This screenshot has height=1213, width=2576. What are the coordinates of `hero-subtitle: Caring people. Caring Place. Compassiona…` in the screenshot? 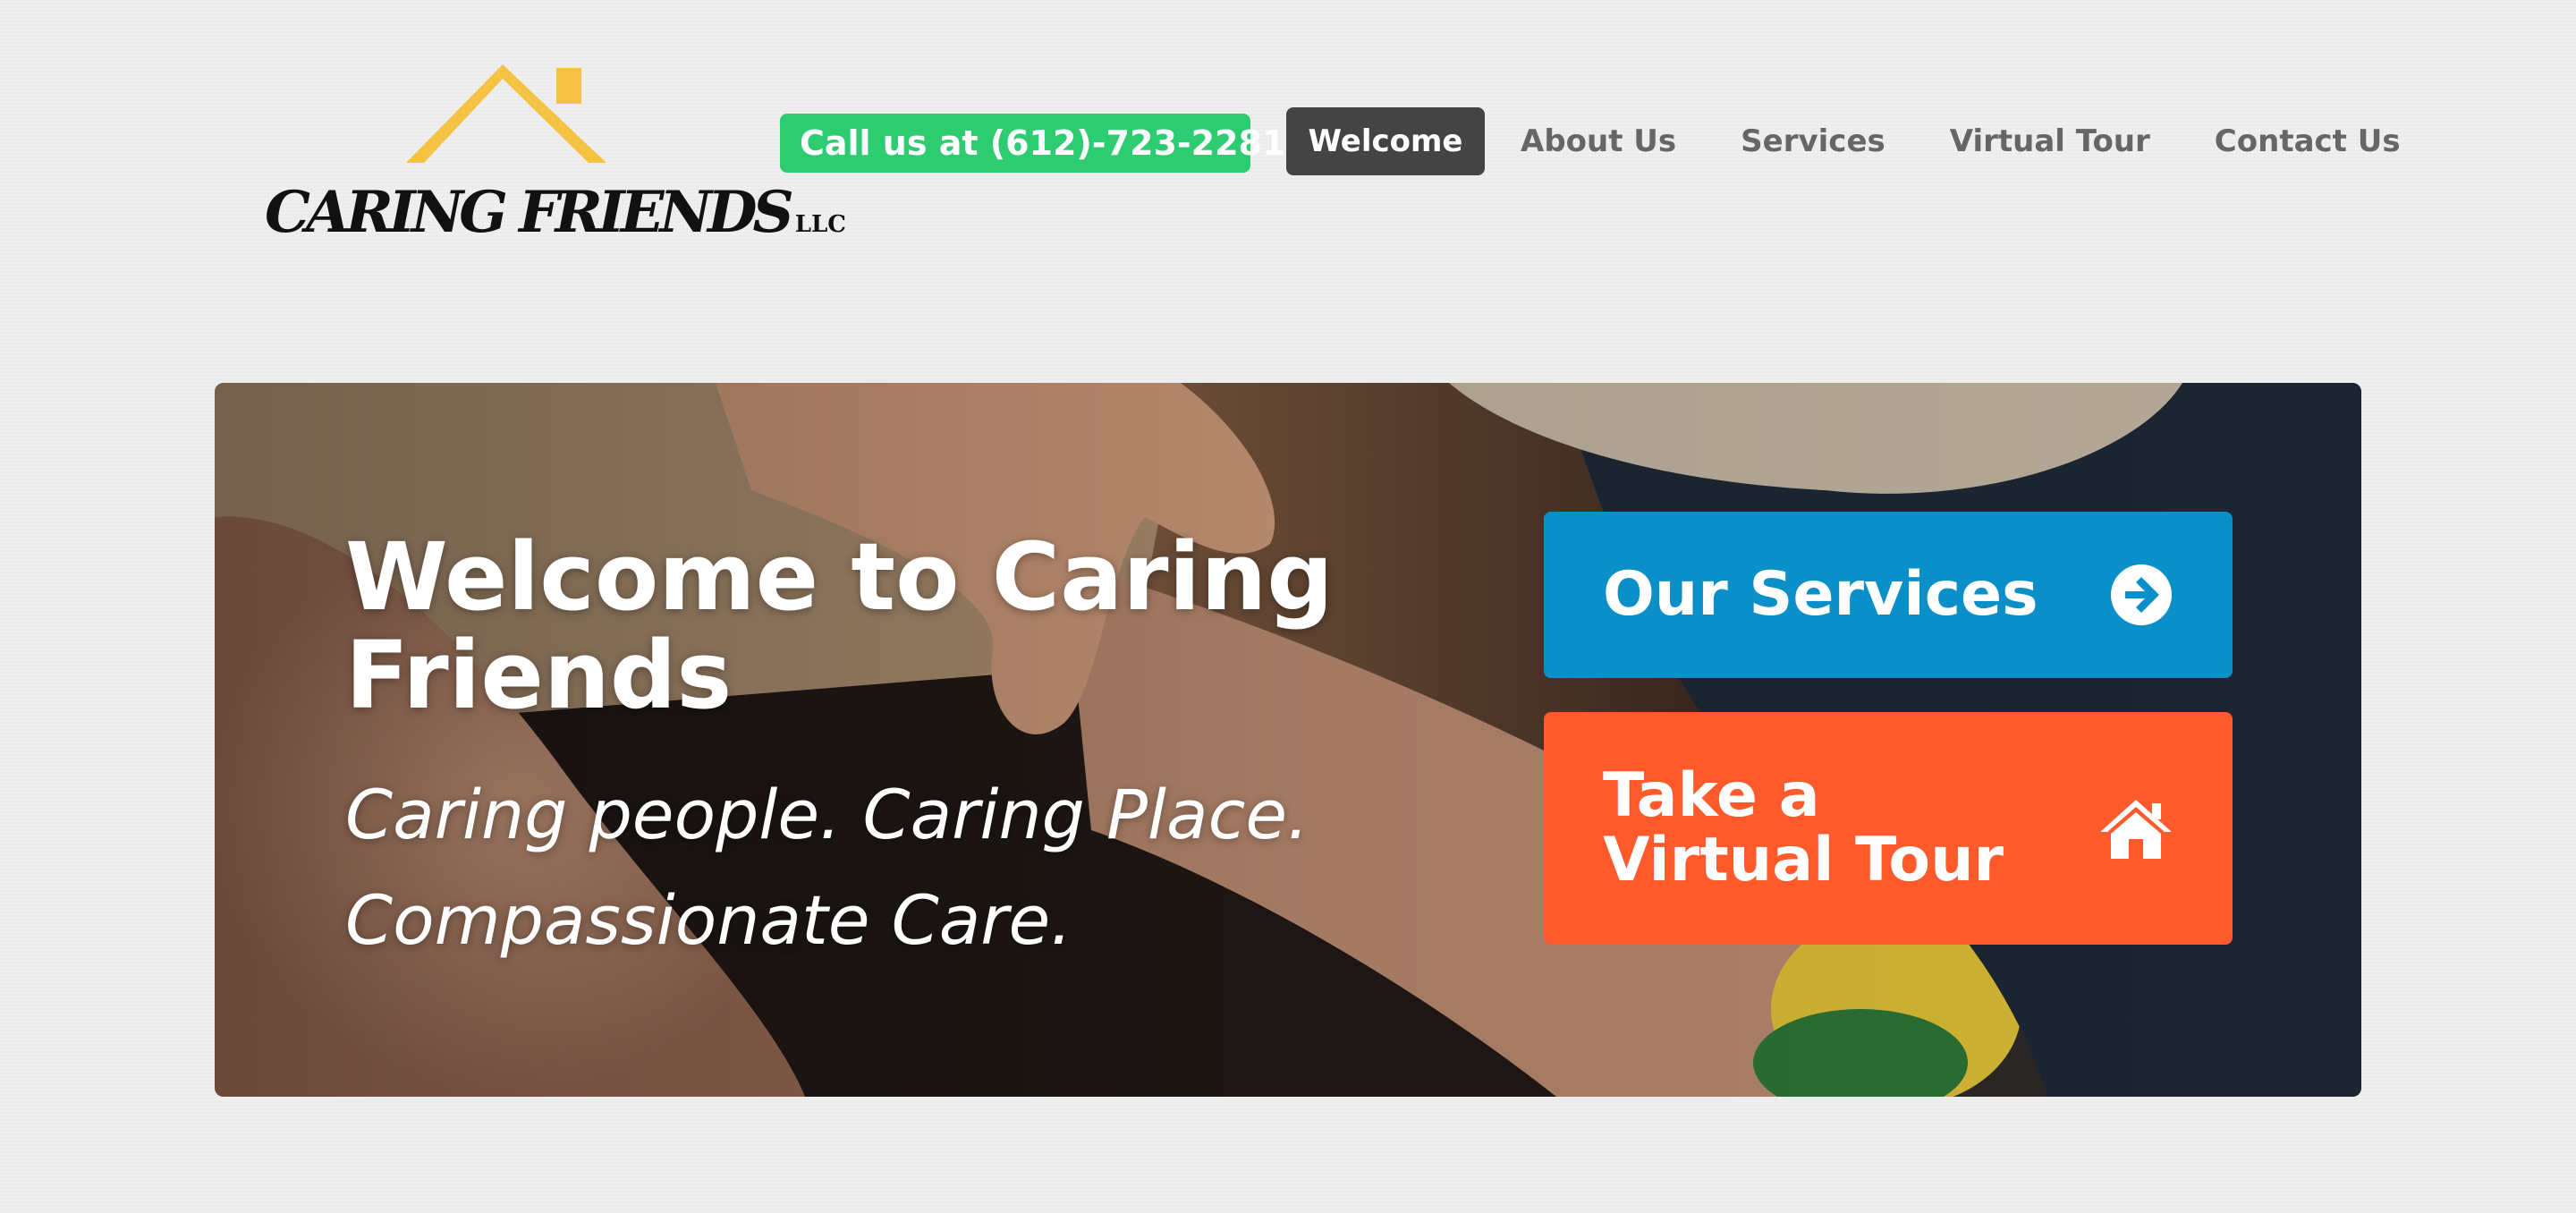 It's located at (882, 867).